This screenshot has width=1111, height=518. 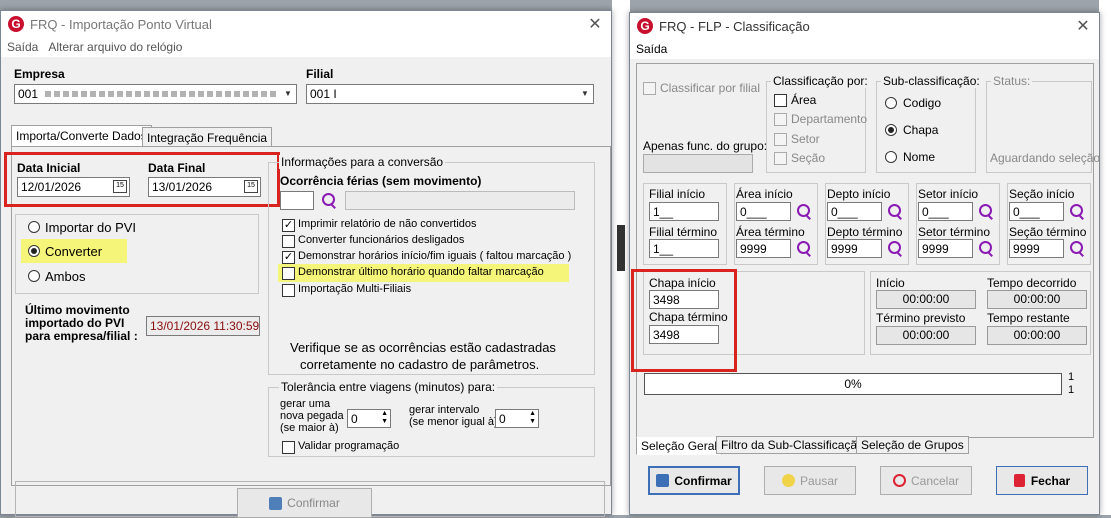 What do you see at coordinates (931, 81) in the screenshot?
I see `subclassificacao-title: Sub-classificação:` at bounding box center [931, 81].